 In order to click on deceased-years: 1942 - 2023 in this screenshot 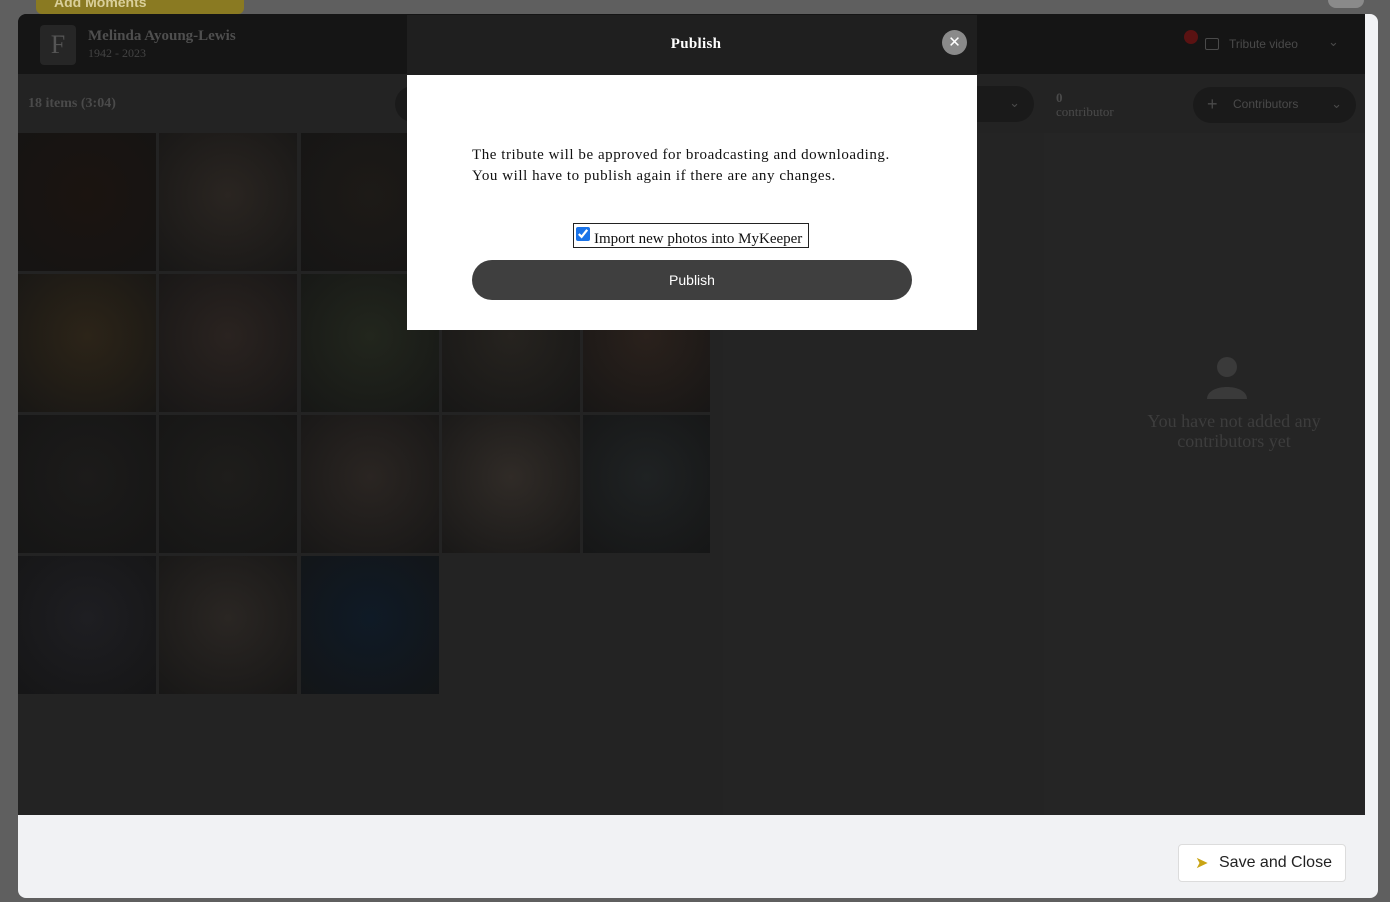, I will do `click(117, 53)`.